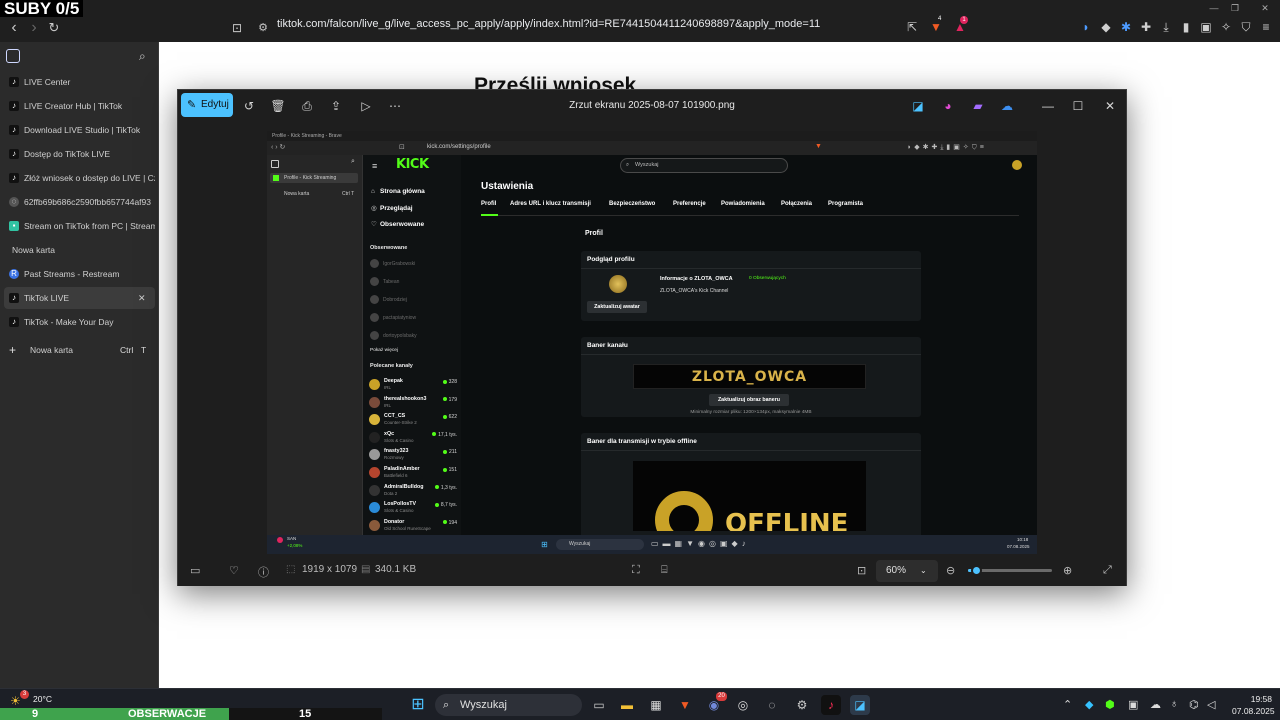 The height and width of the screenshot is (720, 1280). Describe the element at coordinates (978, 106) in the screenshot. I see `clipchamp-icon: ▰` at that location.